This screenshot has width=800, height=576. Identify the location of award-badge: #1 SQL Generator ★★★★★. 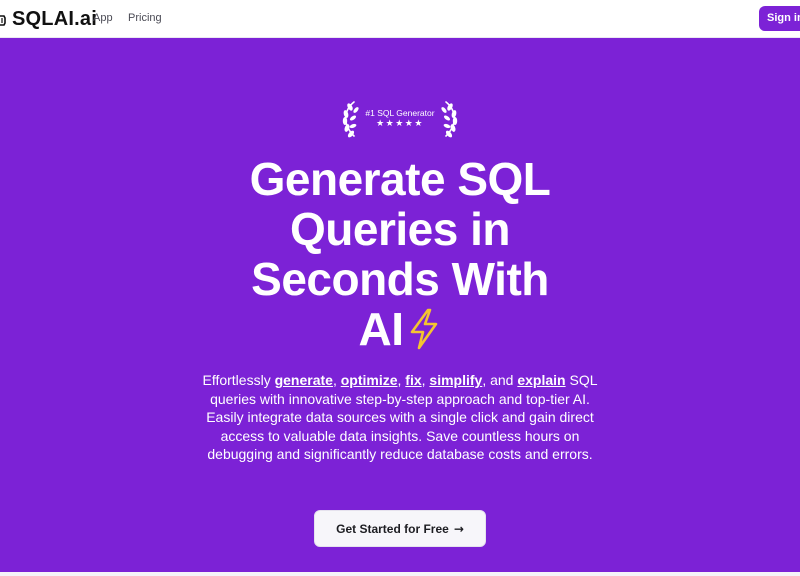
(400, 119).